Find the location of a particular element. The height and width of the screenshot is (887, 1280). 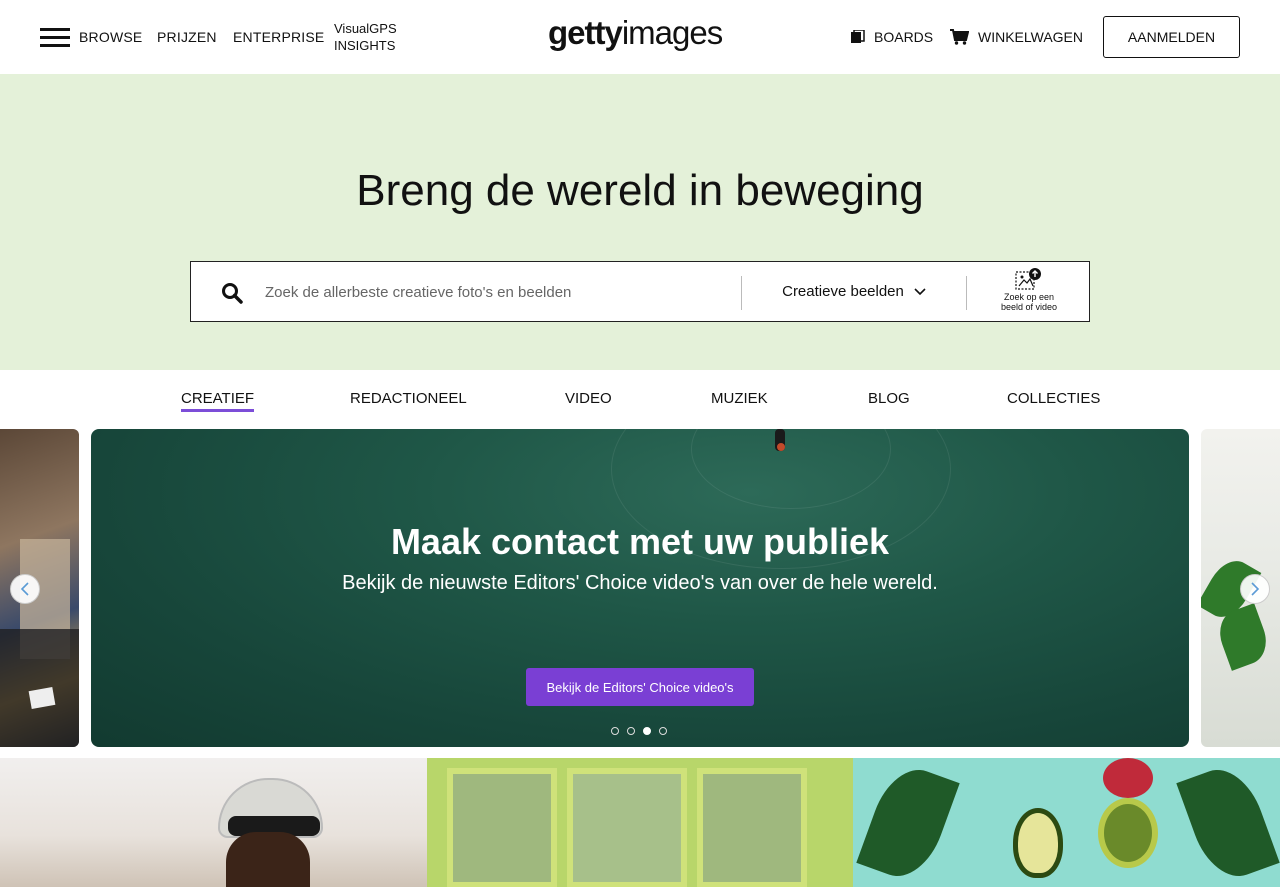

logo-regular: images is located at coordinates (672, 32).